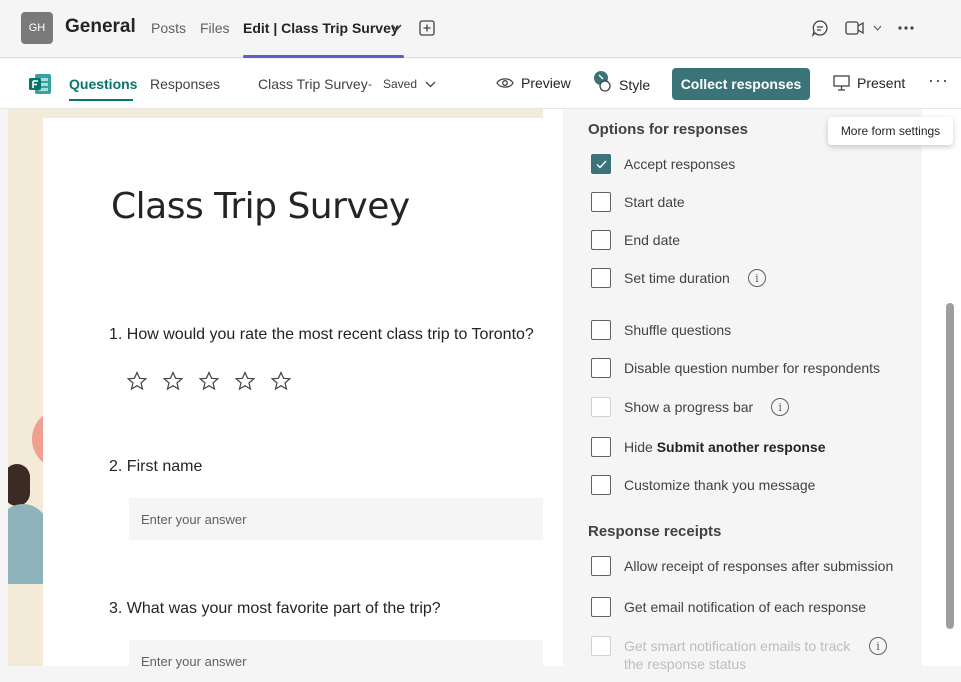 The height and width of the screenshot is (682, 961). What do you see at coordinates (601, 330) in the screenshot?
I see `shuffle-questions-checkbox` at bounding box center [601, 330].